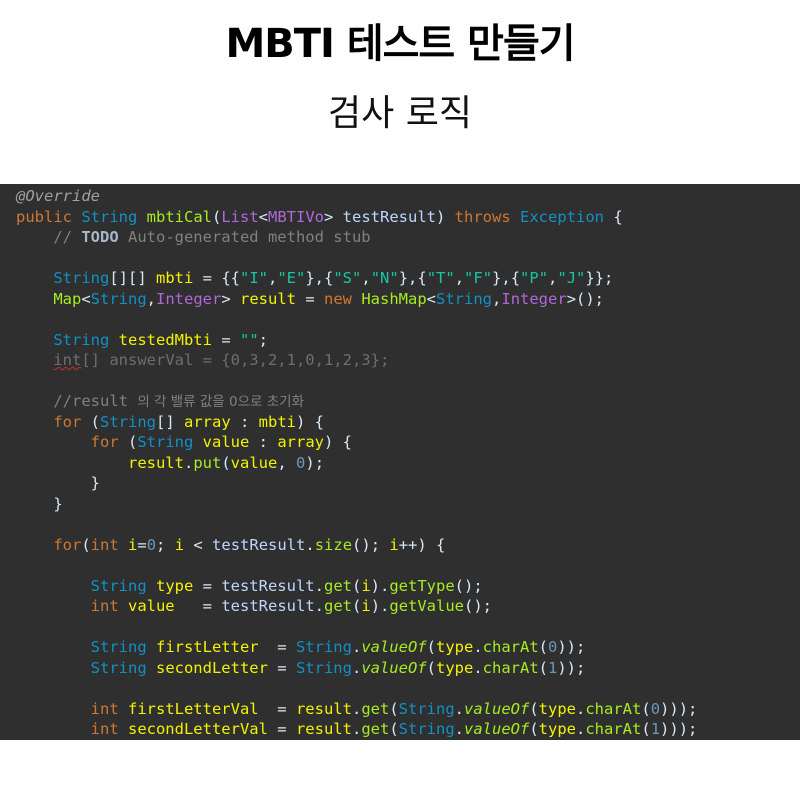  What do you see at coordinates (487, 216) in the screenshot?
I see `code-token: throws` at bounding box center [487, 216].